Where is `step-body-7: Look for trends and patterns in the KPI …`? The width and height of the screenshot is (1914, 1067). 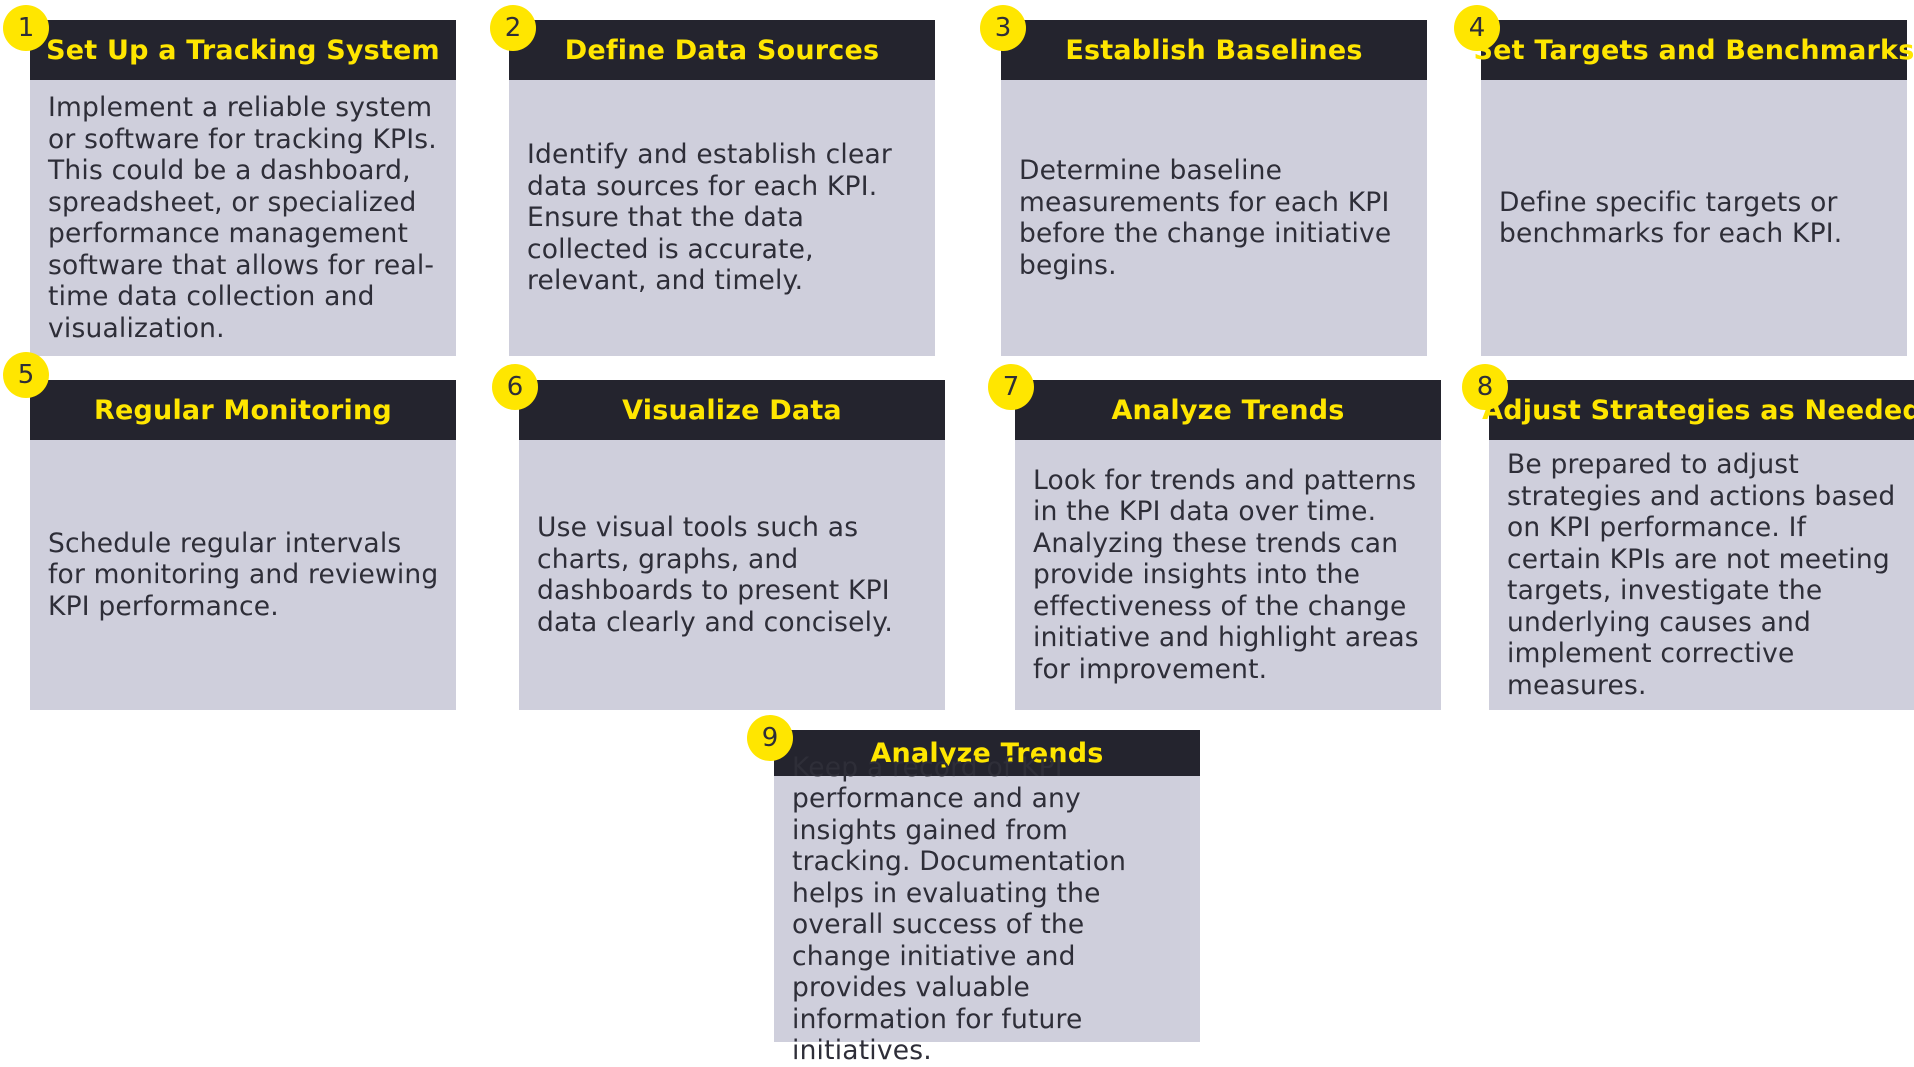 step-body-7: Look for trends and patterns in the KPI … is located at coordinates (1230, 575).